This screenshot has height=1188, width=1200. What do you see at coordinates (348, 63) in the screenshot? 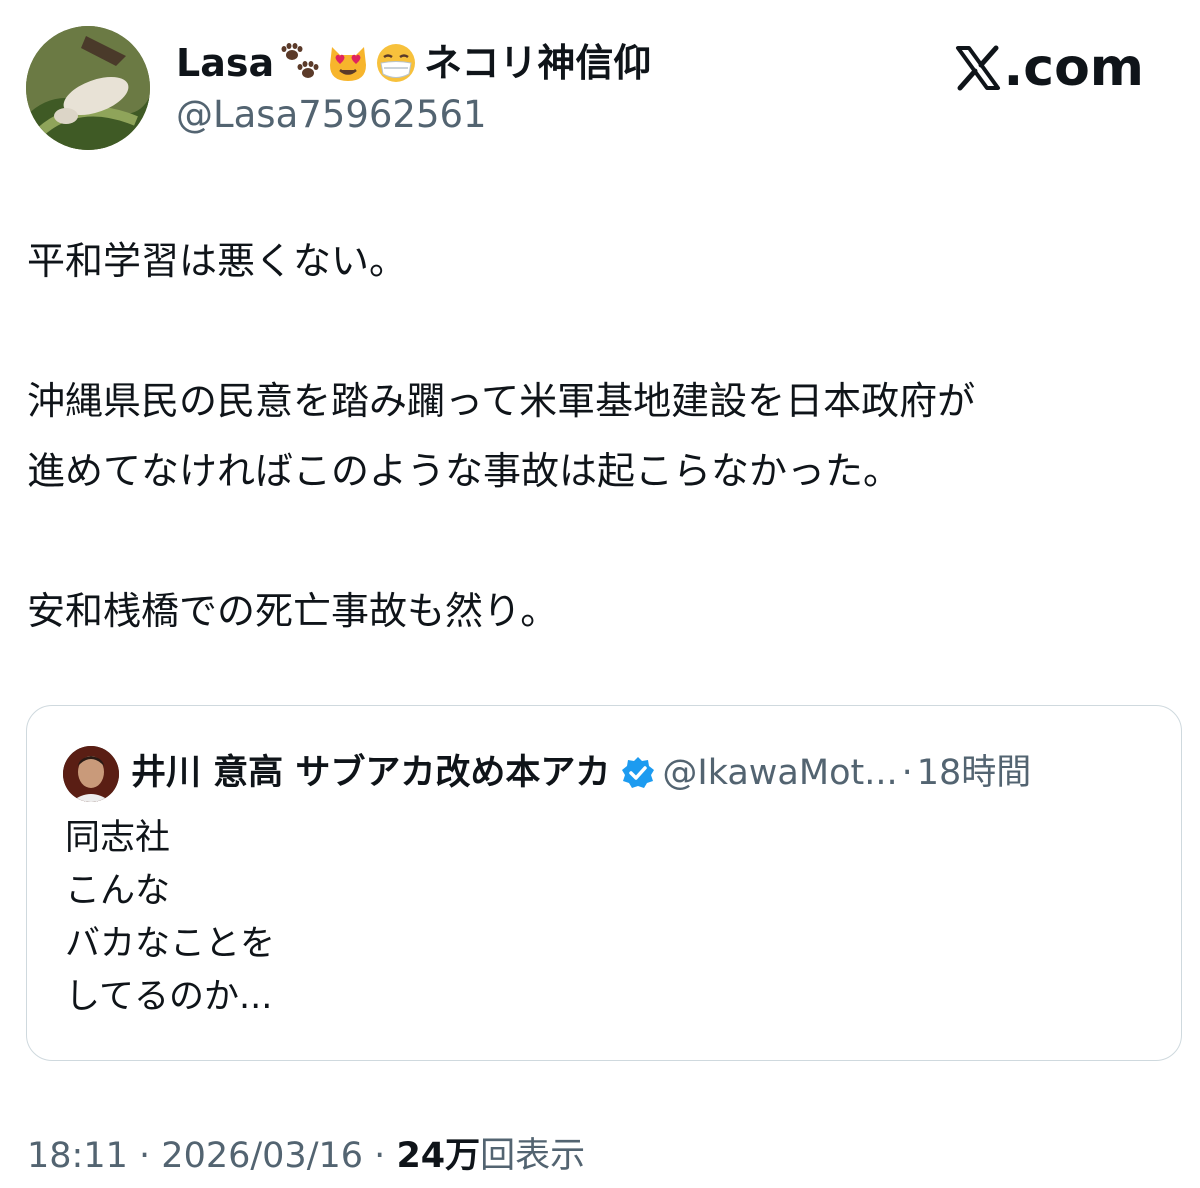
I see `heart-eyes-cat-icon` at bounding box center [348, 63].